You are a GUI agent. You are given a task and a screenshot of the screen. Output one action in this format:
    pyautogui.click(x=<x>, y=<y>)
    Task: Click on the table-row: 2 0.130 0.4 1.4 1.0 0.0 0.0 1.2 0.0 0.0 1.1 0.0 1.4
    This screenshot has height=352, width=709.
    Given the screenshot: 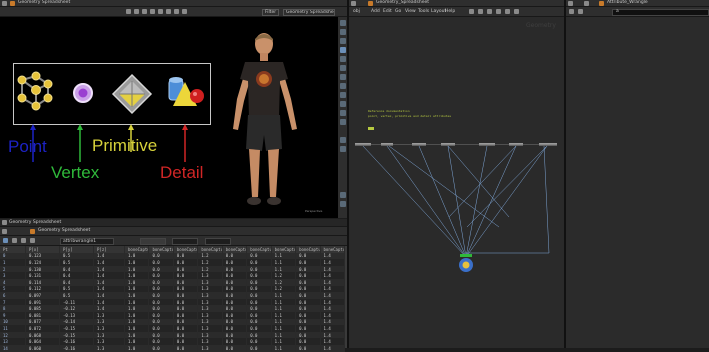 What is the action you would take?
    pyautogui.click(x=172, y=269)
    